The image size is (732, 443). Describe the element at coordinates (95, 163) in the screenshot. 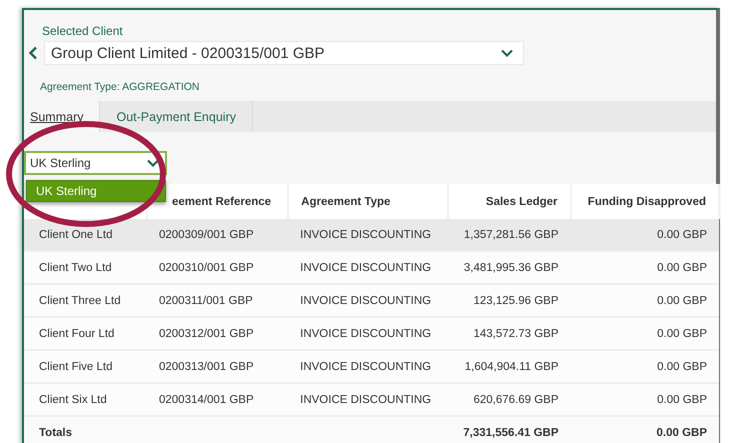

I see `currency-select: UK Sterling` at that location.